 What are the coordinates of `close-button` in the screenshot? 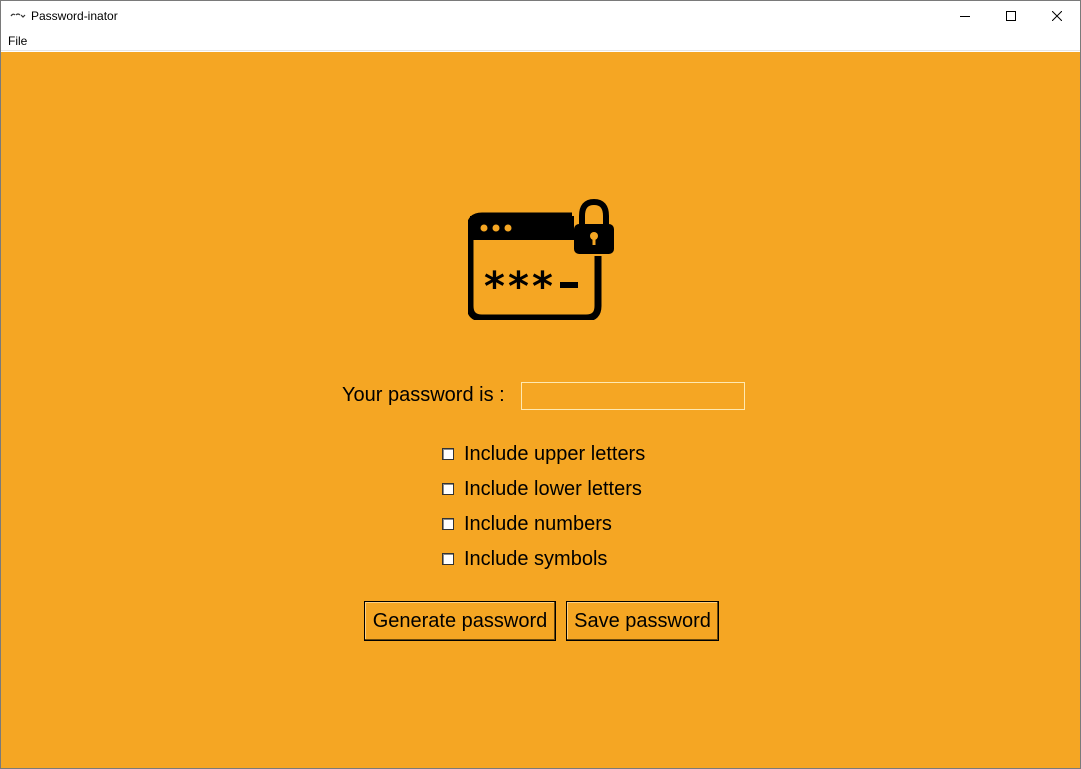 It's located at (1057, 16).